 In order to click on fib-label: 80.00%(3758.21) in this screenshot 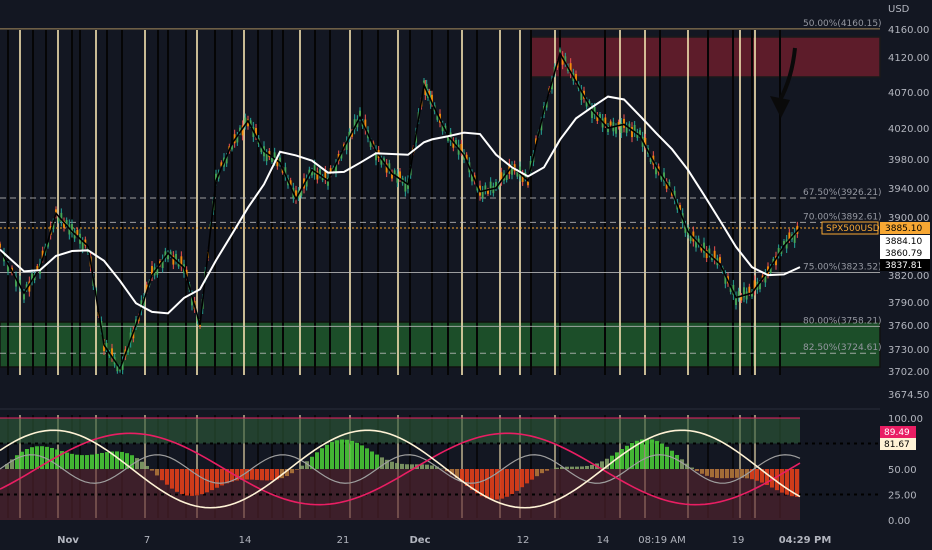, I will do `click(842, 321)`.